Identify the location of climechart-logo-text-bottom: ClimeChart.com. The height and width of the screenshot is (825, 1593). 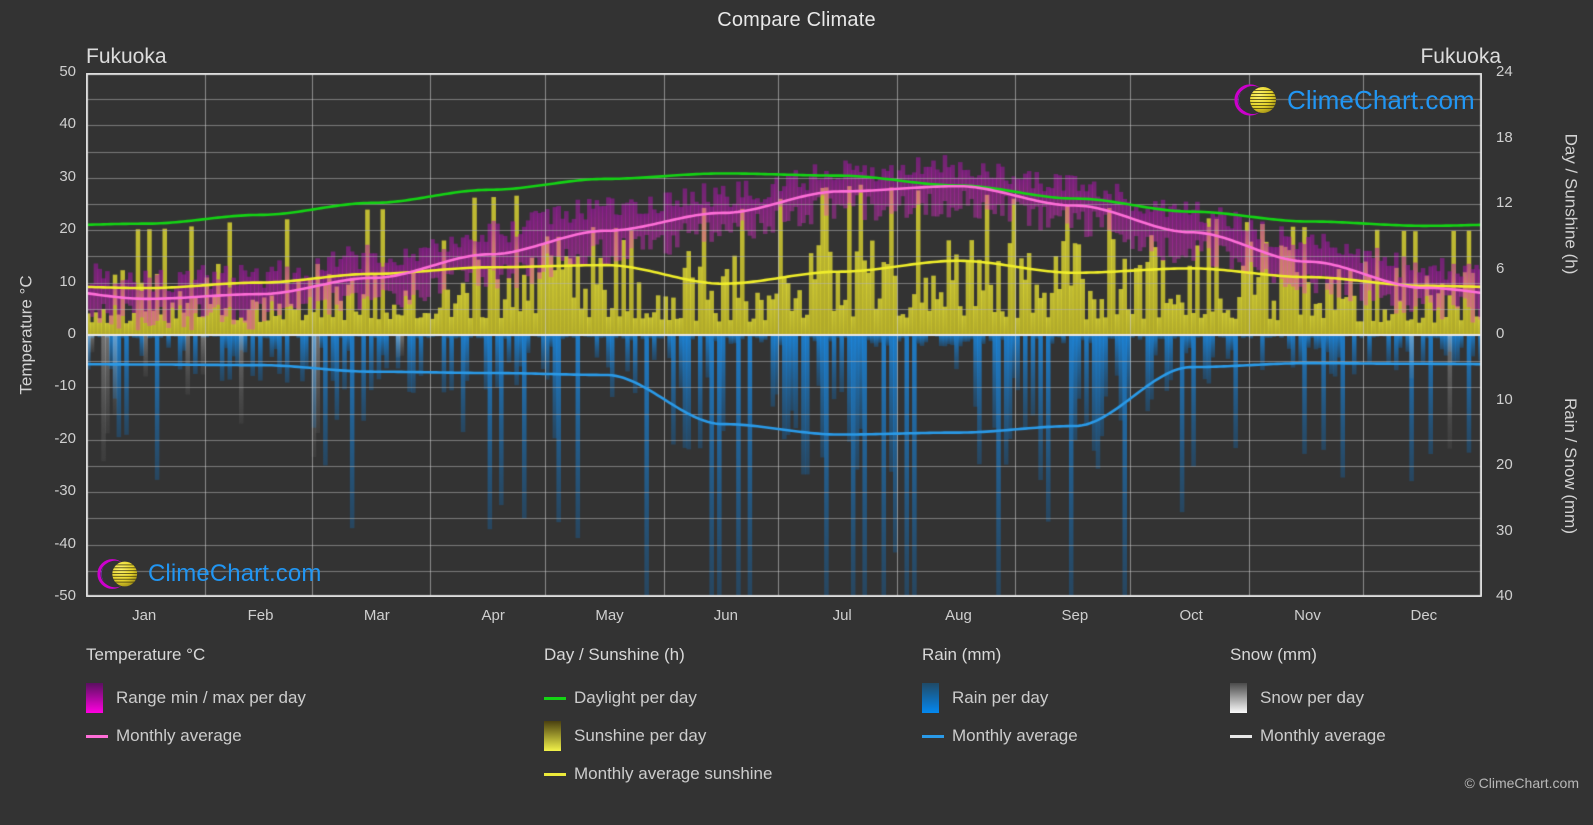
(235, 573).